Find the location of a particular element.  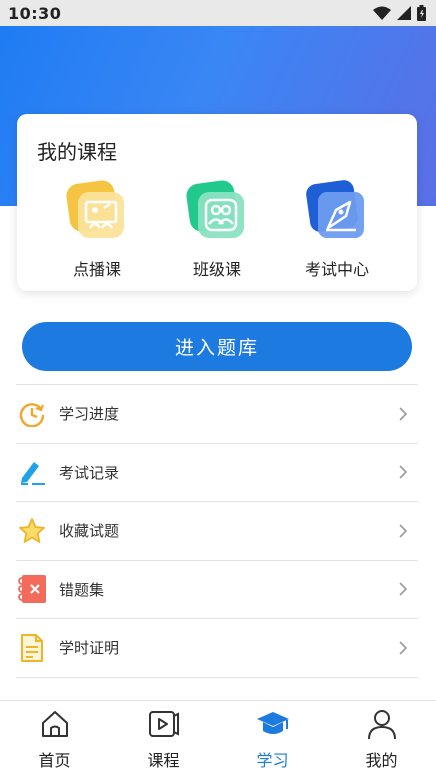

bottom-tab-bar: 首页 课程 学习 我的 is located at coordinates (218, 737).